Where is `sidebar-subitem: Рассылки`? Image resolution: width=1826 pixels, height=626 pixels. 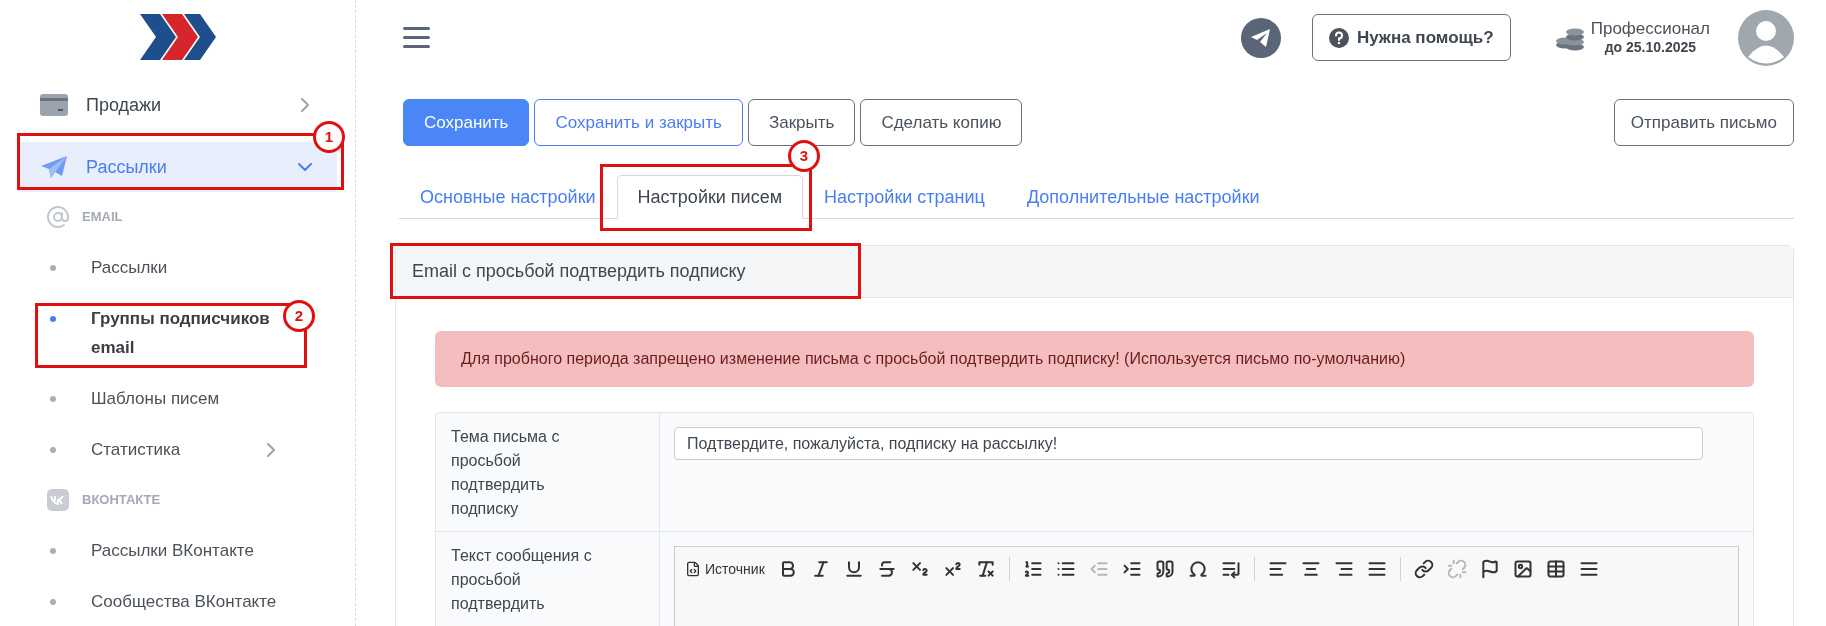 sidebar-subitem: Рассылки is located at coordinates (177, 267).